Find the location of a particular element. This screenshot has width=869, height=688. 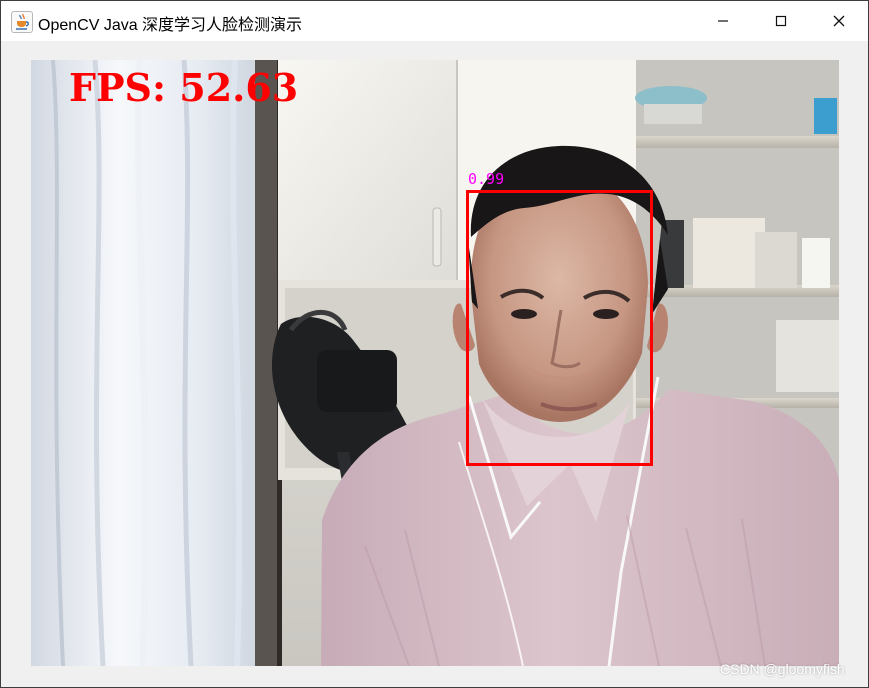

window-controls is located at coordinates (781, 21).